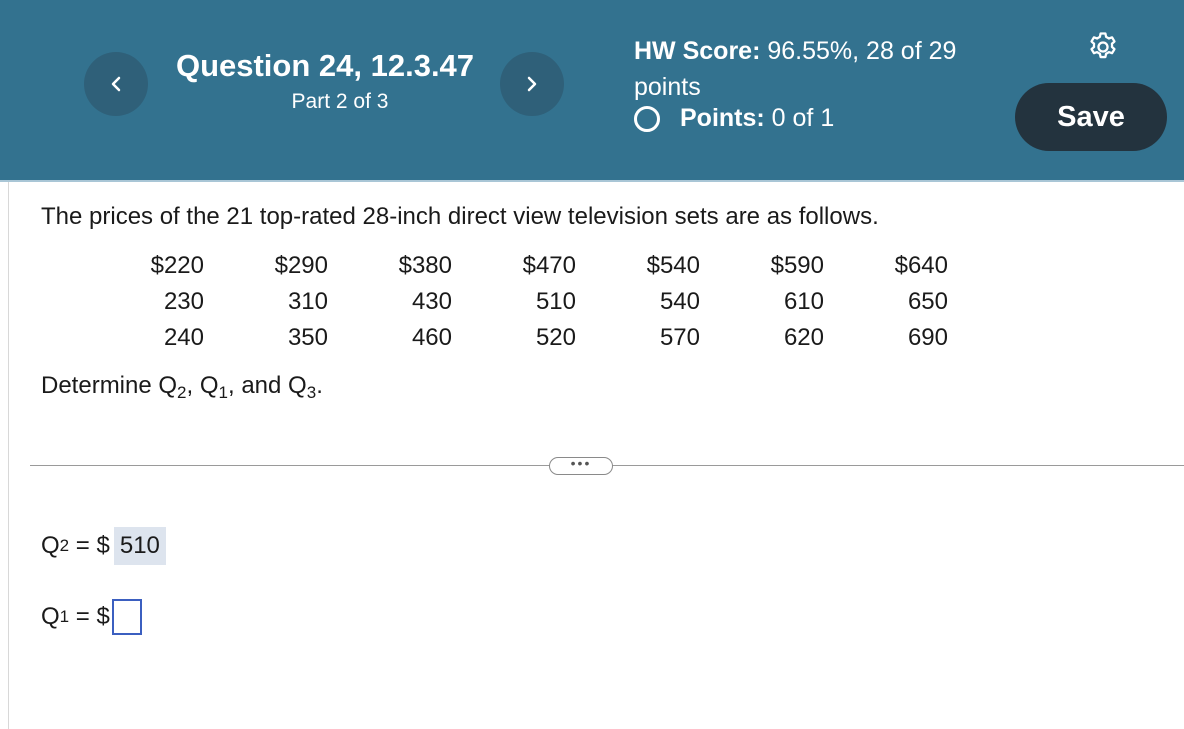 The image size is (1184, 729). I want to click on price-row: 240 350 460 520 570 620 690, so click(514, 338).